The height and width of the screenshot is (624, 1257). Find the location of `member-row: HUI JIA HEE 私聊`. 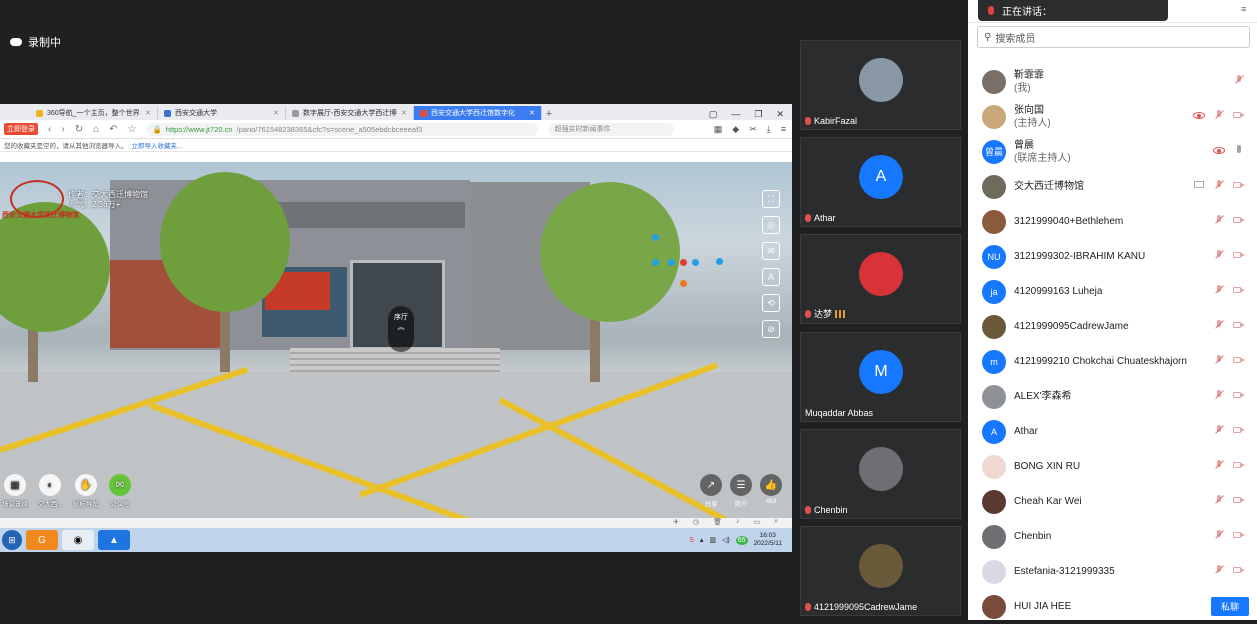

member-row: HUI JIA HEE 私聊 is located at coordinates (1112, 606).